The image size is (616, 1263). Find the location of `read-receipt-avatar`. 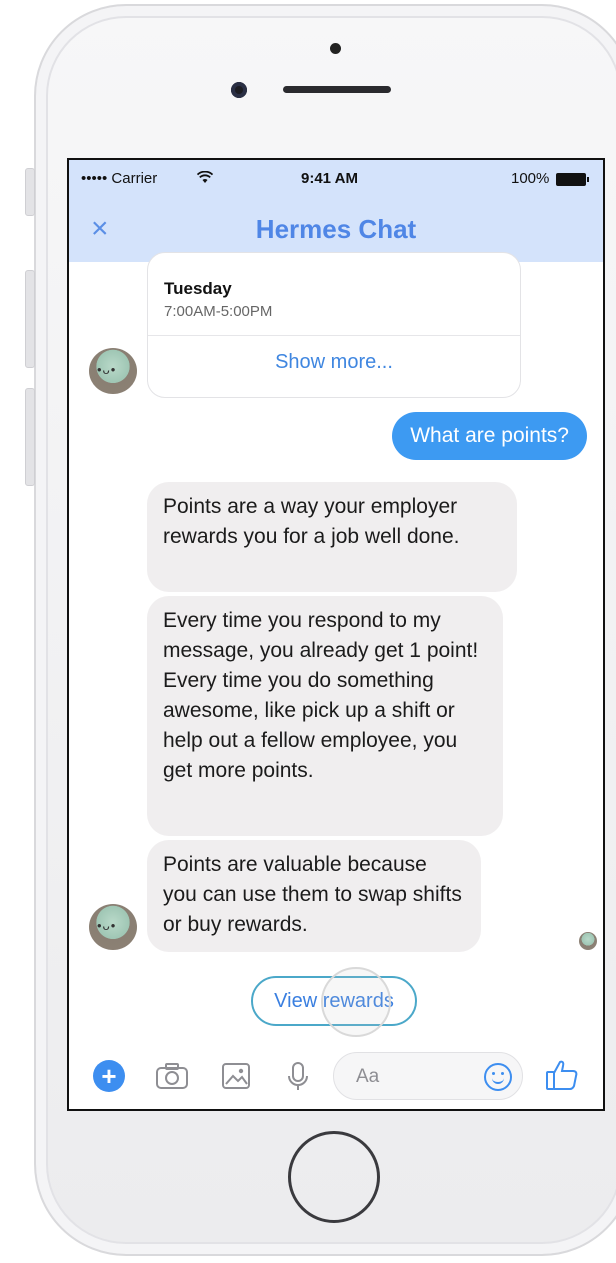

read-receipt-avatar is located at coordinates (588, 941).